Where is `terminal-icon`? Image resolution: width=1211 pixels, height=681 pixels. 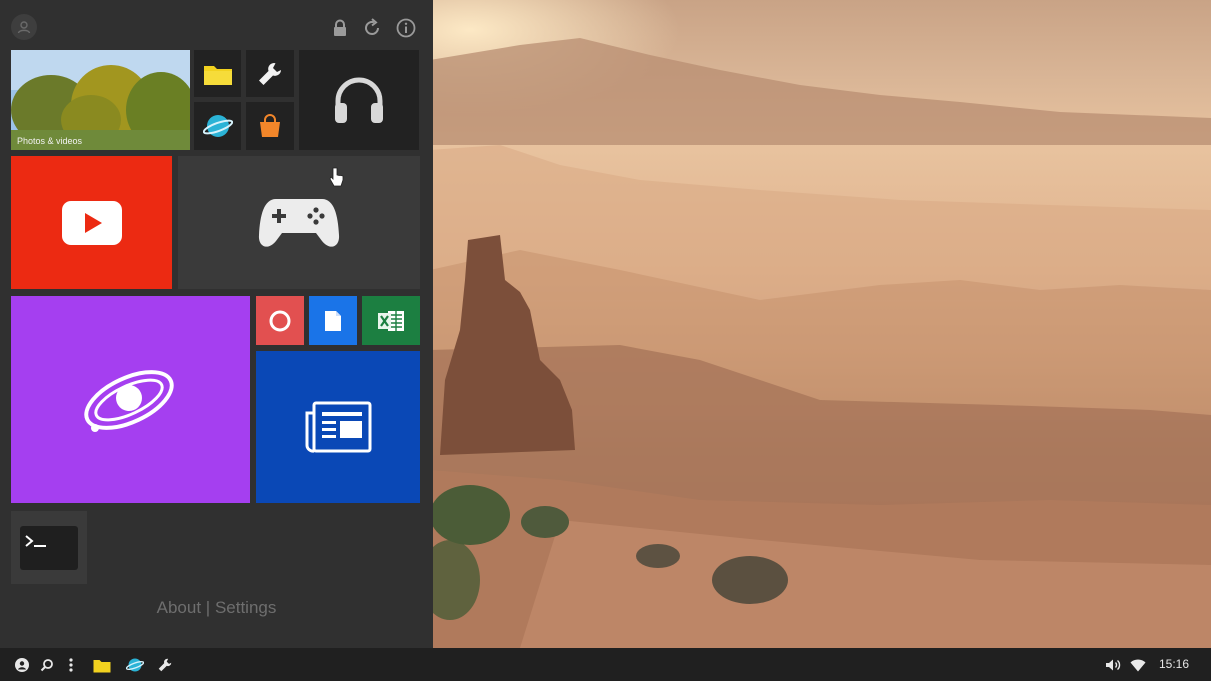
terminal-icon is located at coordinates (49, 547).